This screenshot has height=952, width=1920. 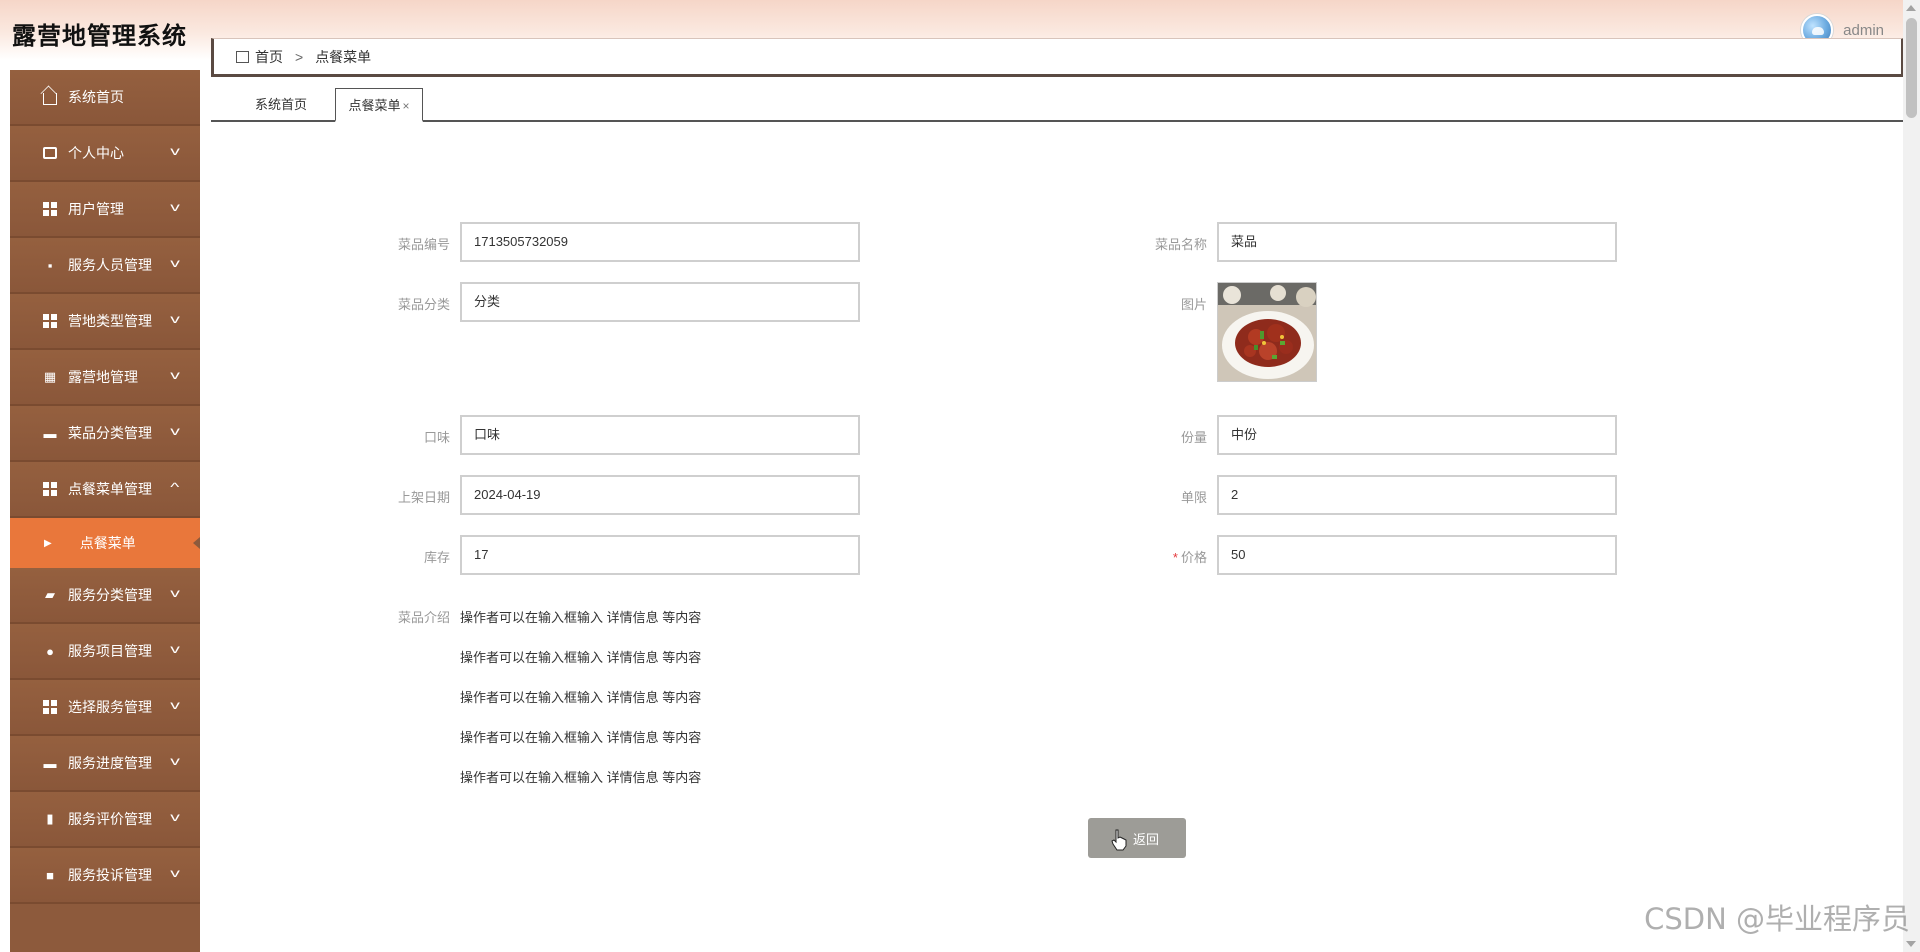 What do you see at coordinates (50, 153) in the screenshot?
I see `card-icon` at bounding box center [50, 153].